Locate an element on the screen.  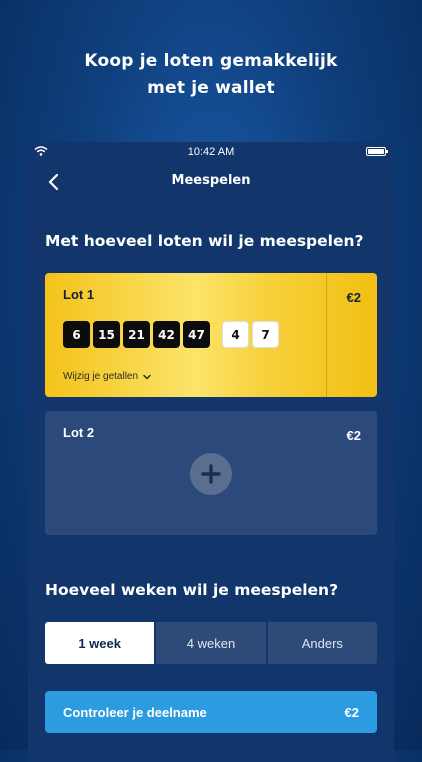
headline: Koop je loten gemakkelijk met je wallet is located at coordinates (211, 75).